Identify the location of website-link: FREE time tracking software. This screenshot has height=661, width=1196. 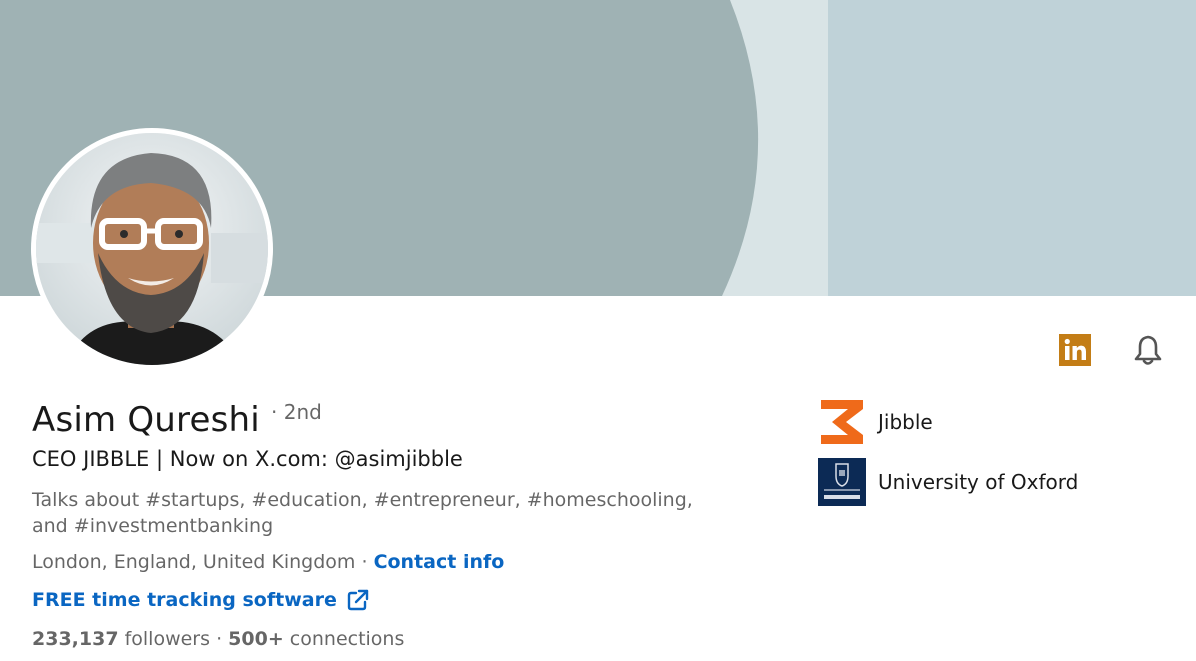
(184, 600).